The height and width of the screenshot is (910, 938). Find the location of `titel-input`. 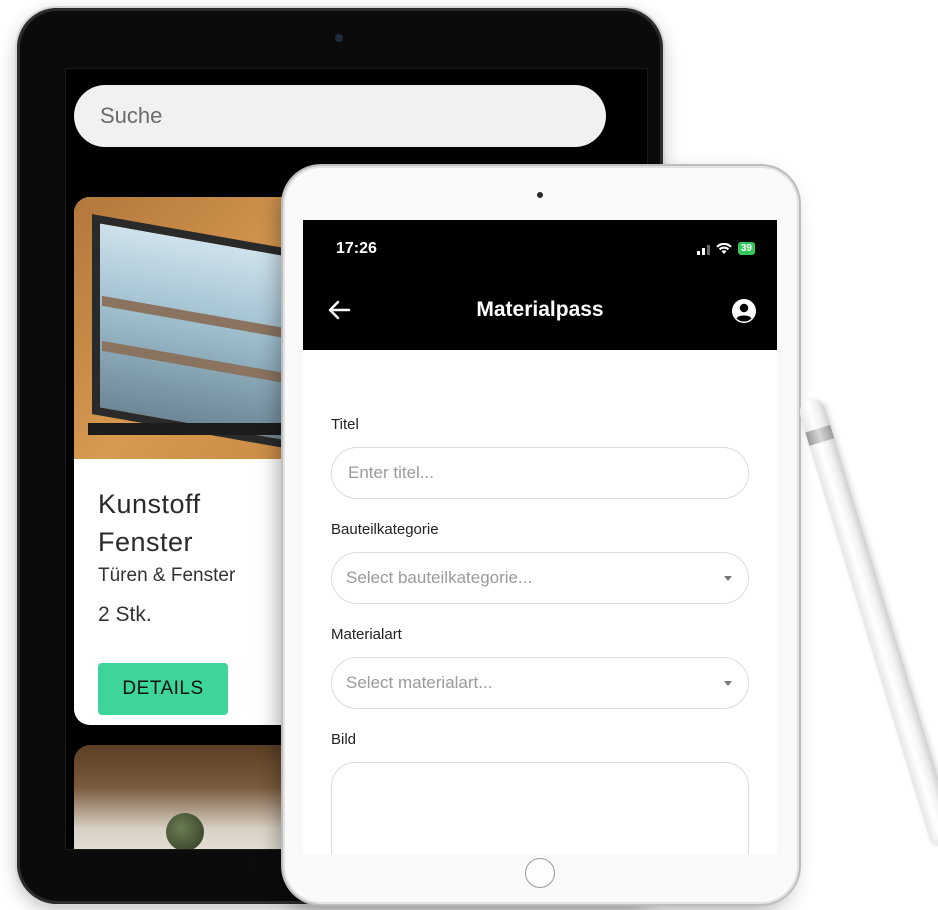

titel-input is located at coordinates (540, 473).